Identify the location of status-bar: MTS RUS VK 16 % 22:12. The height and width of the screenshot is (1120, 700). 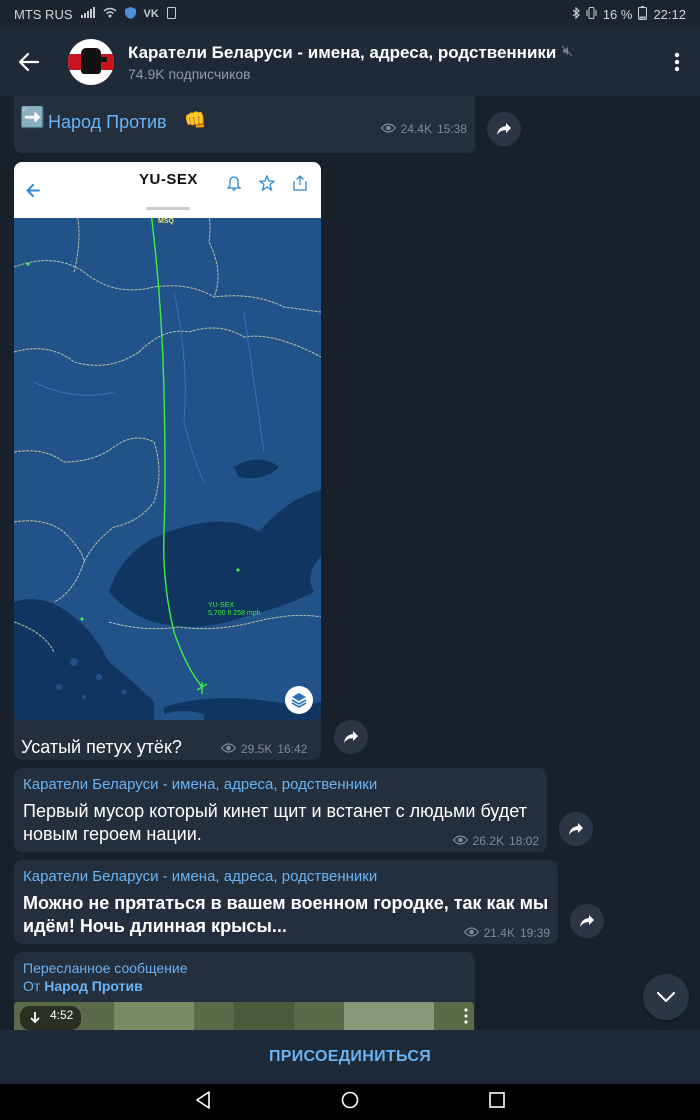
(350, 14).